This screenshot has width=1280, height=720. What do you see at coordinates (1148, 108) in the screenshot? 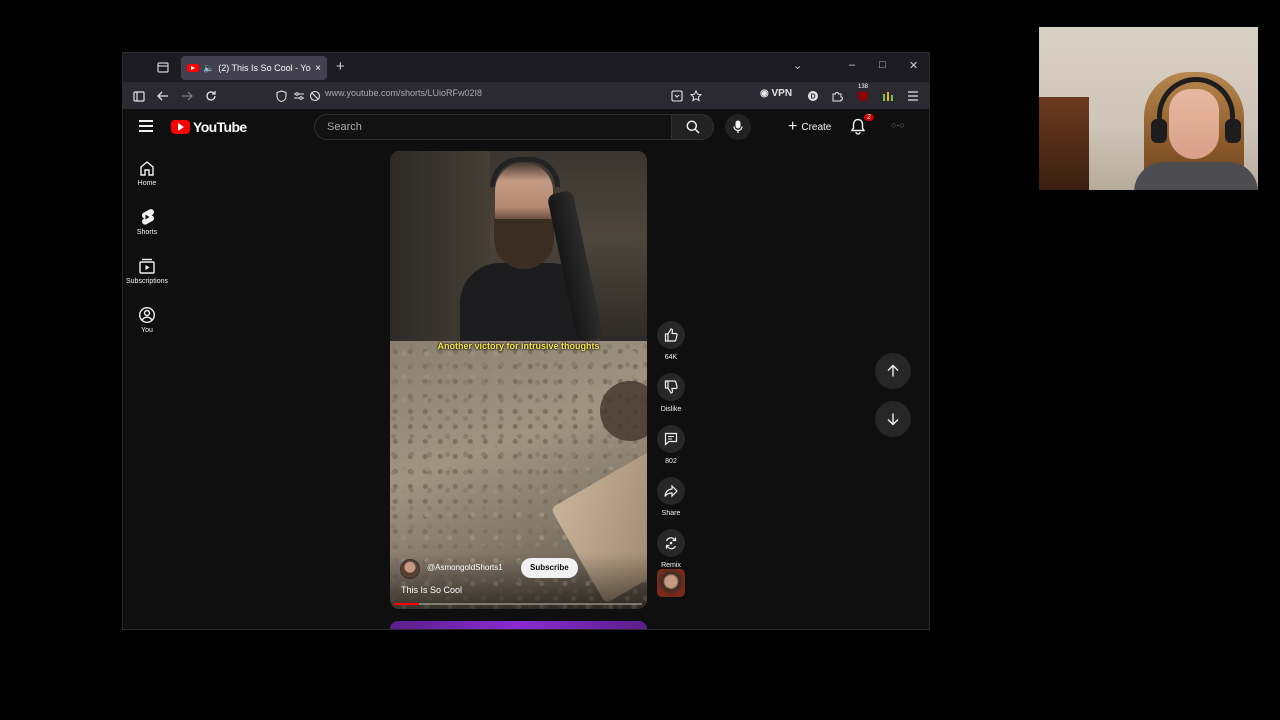
I see `webcam-overlay` at bounding box center [1148, 108].